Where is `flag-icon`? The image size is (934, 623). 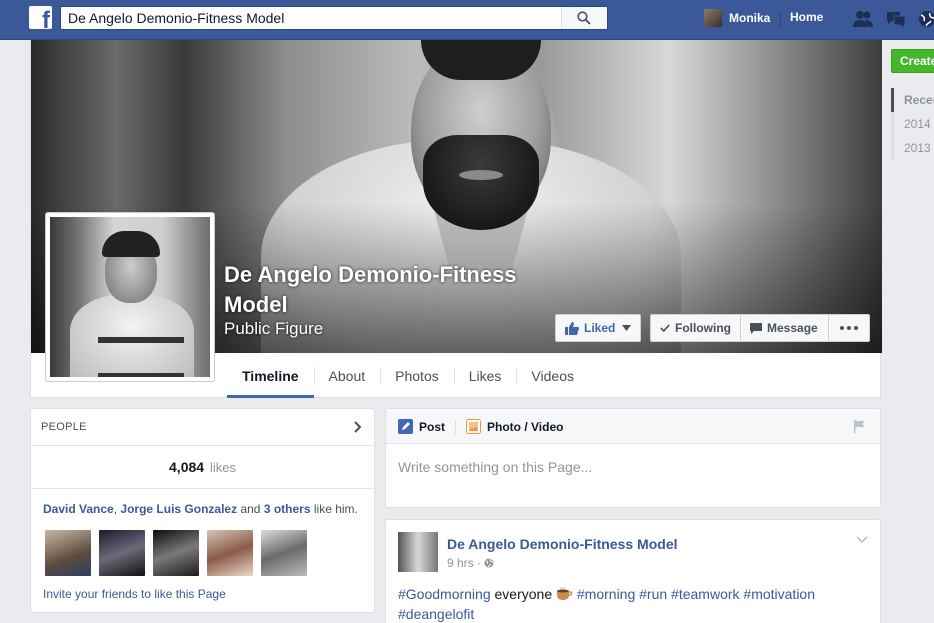 flag-icon is located at coordinates (859, 426).